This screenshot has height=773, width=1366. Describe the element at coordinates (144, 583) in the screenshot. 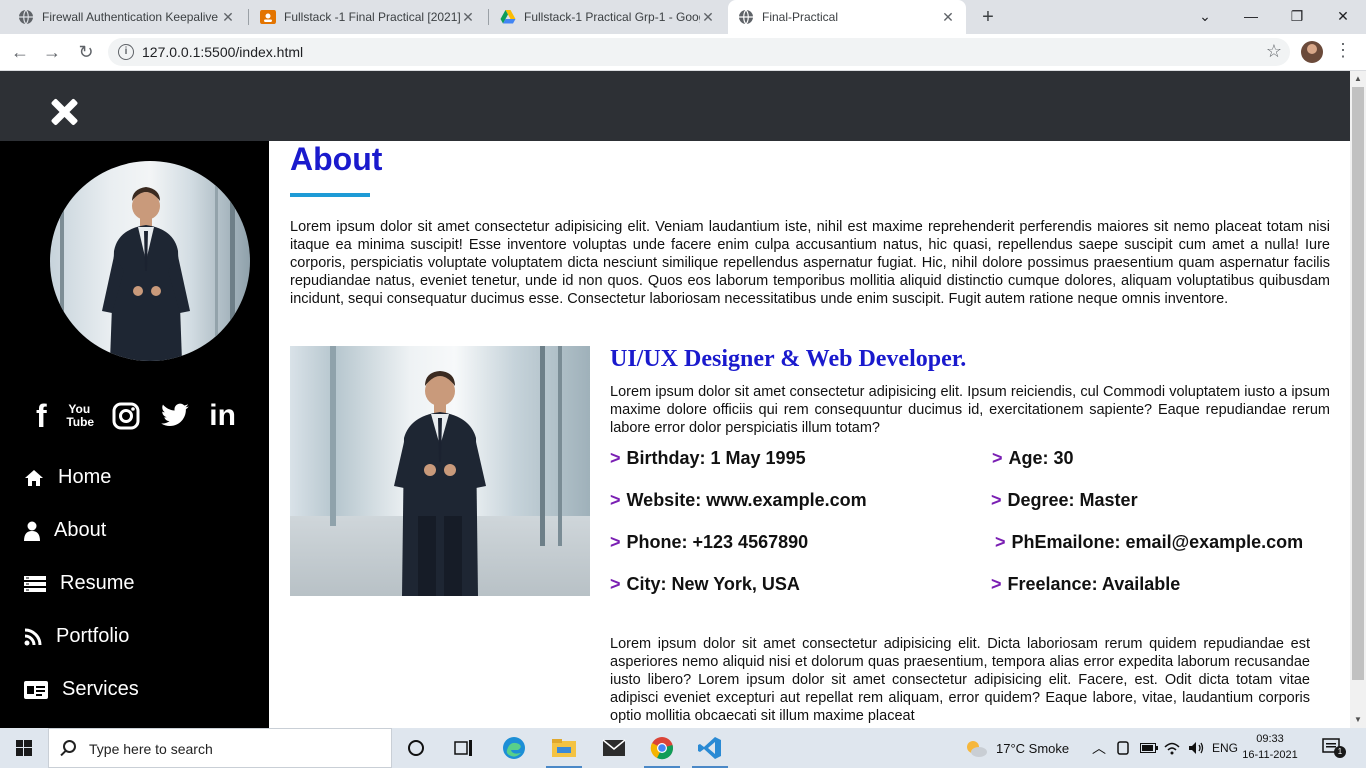

I see `sidebar-item-resume: Resume` at that location.